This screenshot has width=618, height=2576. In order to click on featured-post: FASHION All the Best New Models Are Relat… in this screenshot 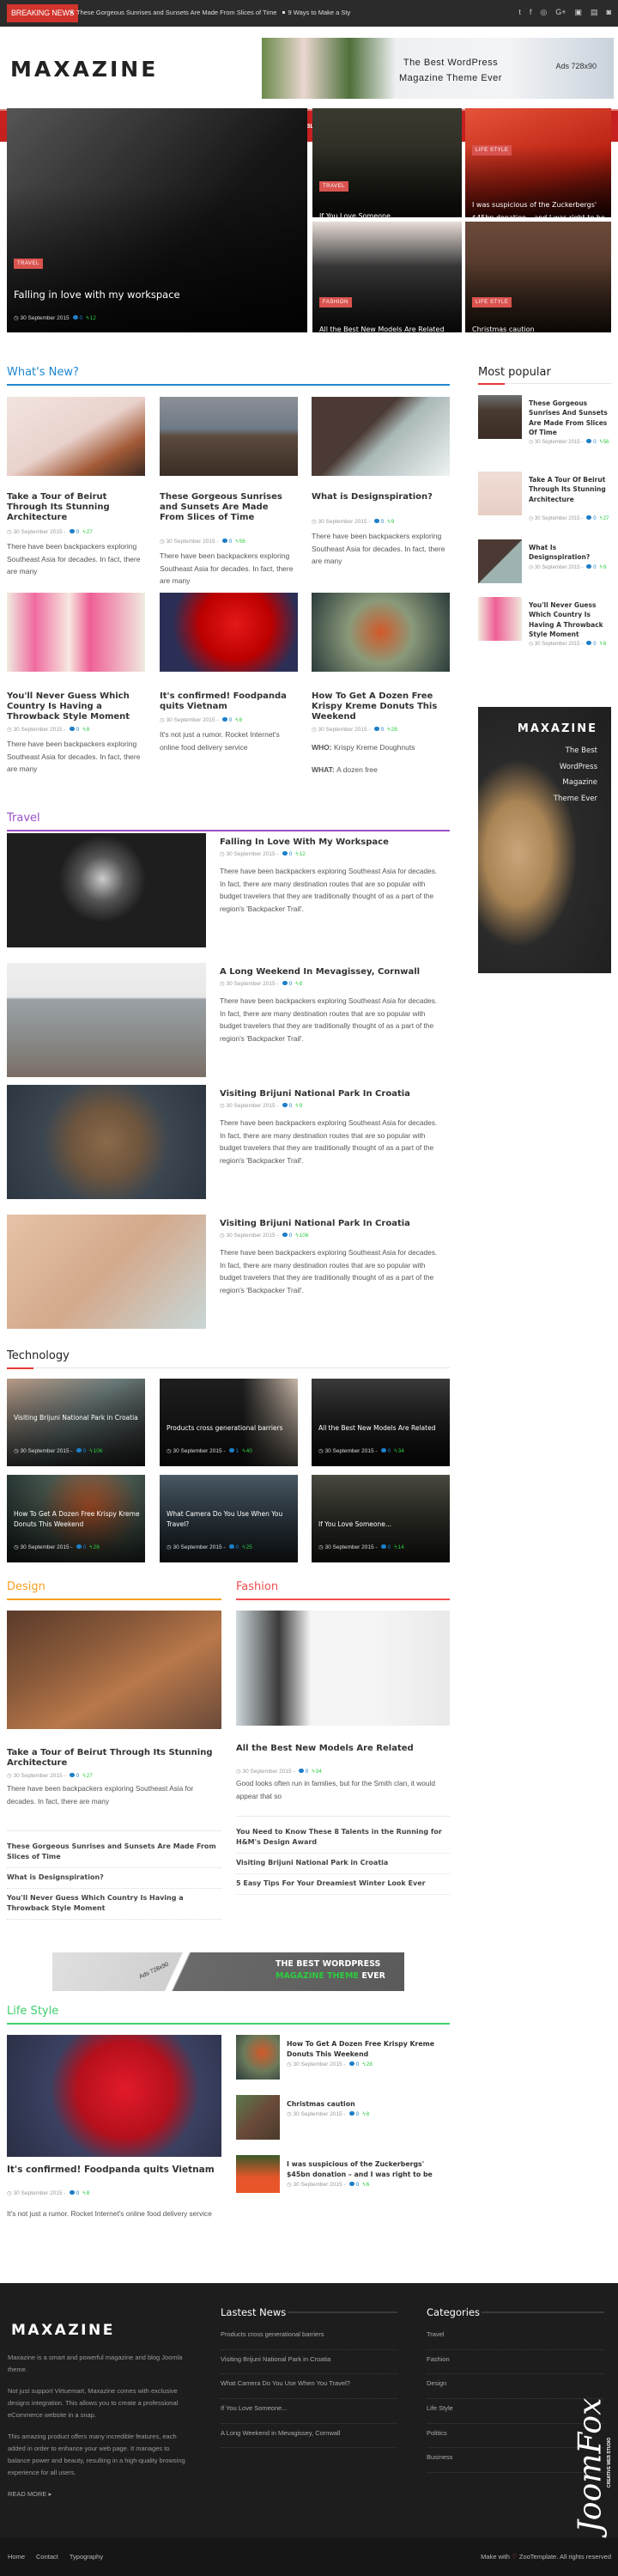, I will do `click(387, 277)`.